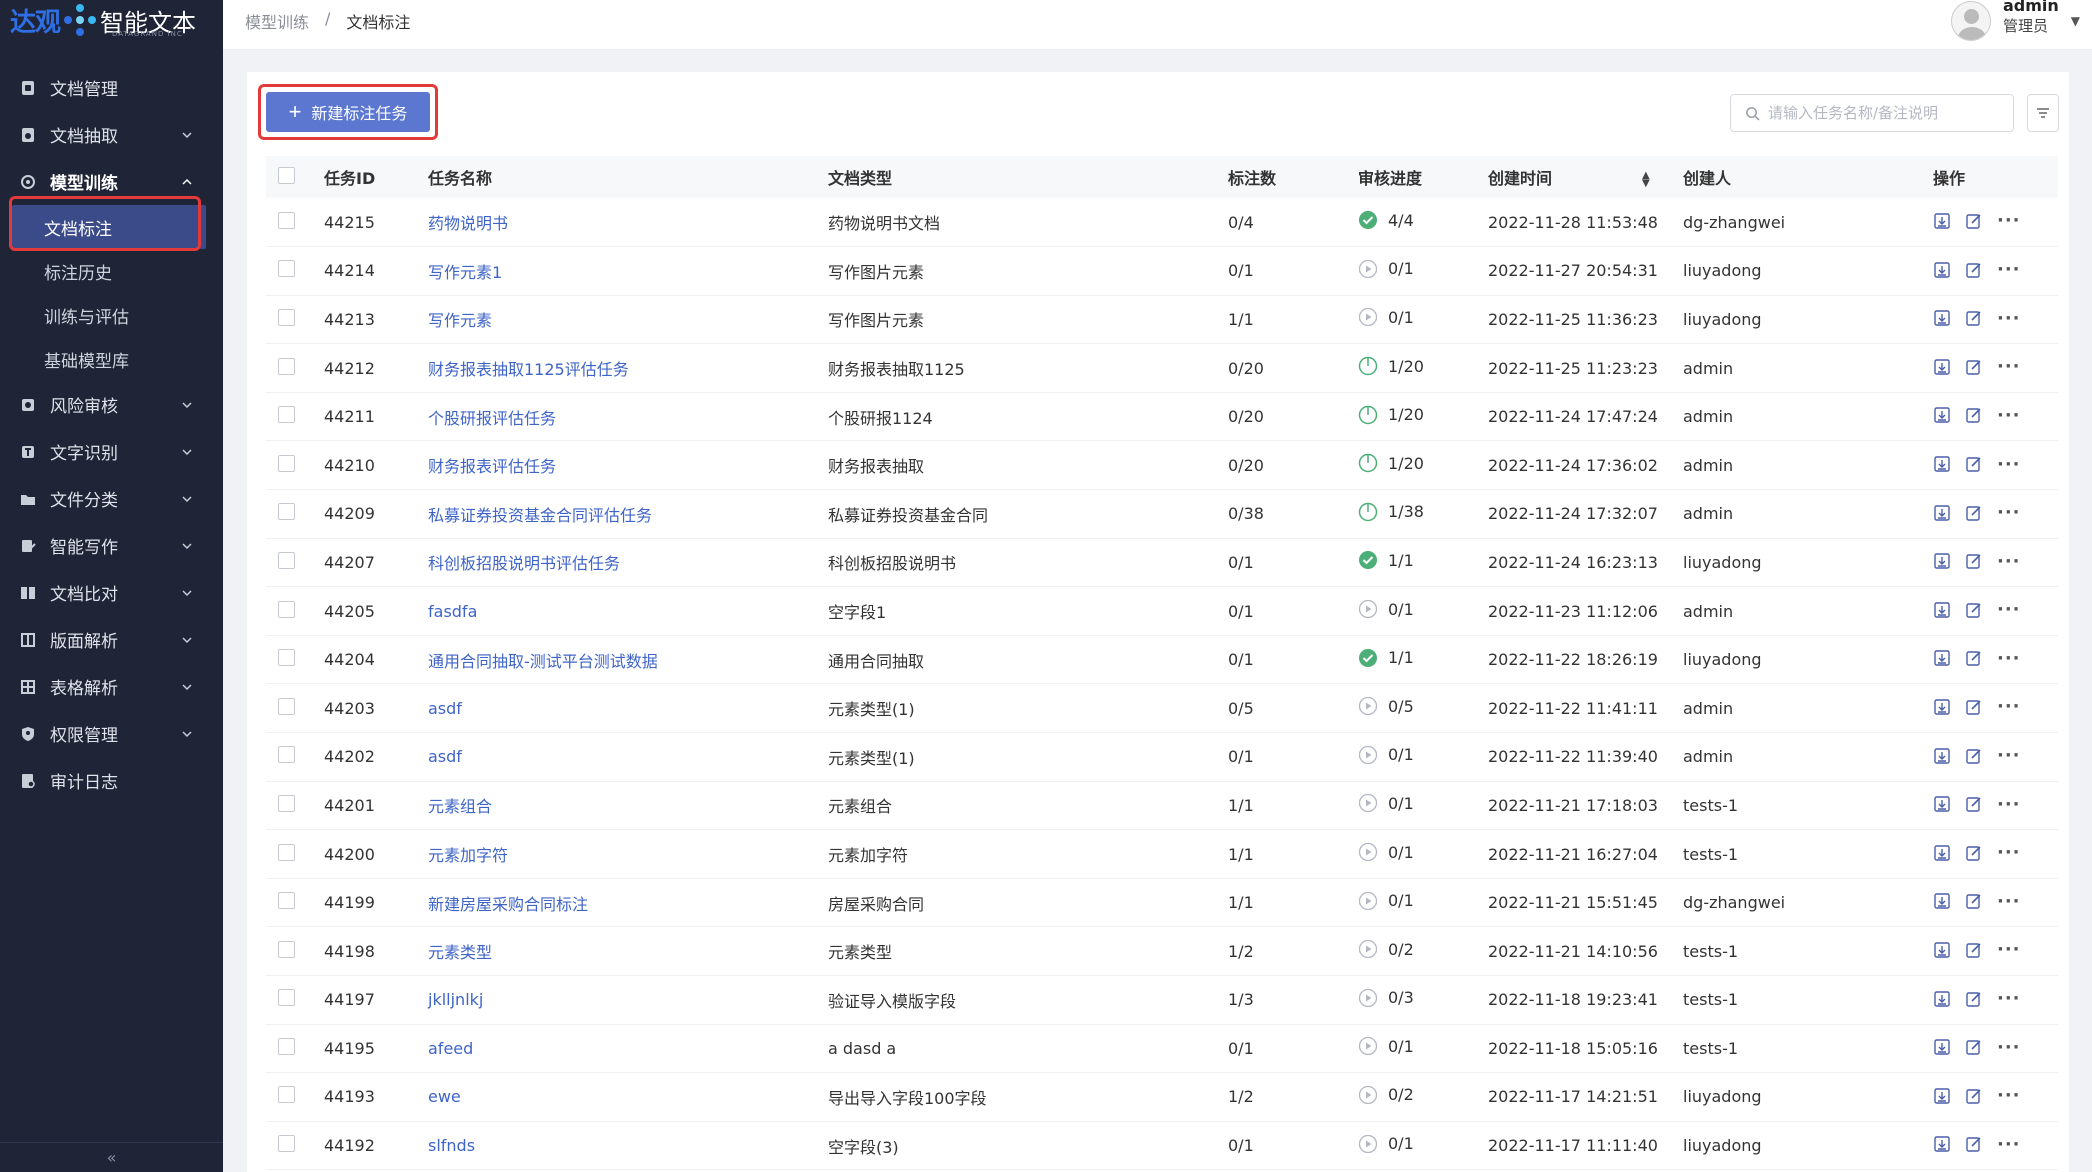 Image resolution: width=2092 pixels, height=1172 pixels. What do you see at coordinates (111, 639) in the screenshot?
I see `sidebar-item-8: 版面解析` at bounding box center [111, 639].